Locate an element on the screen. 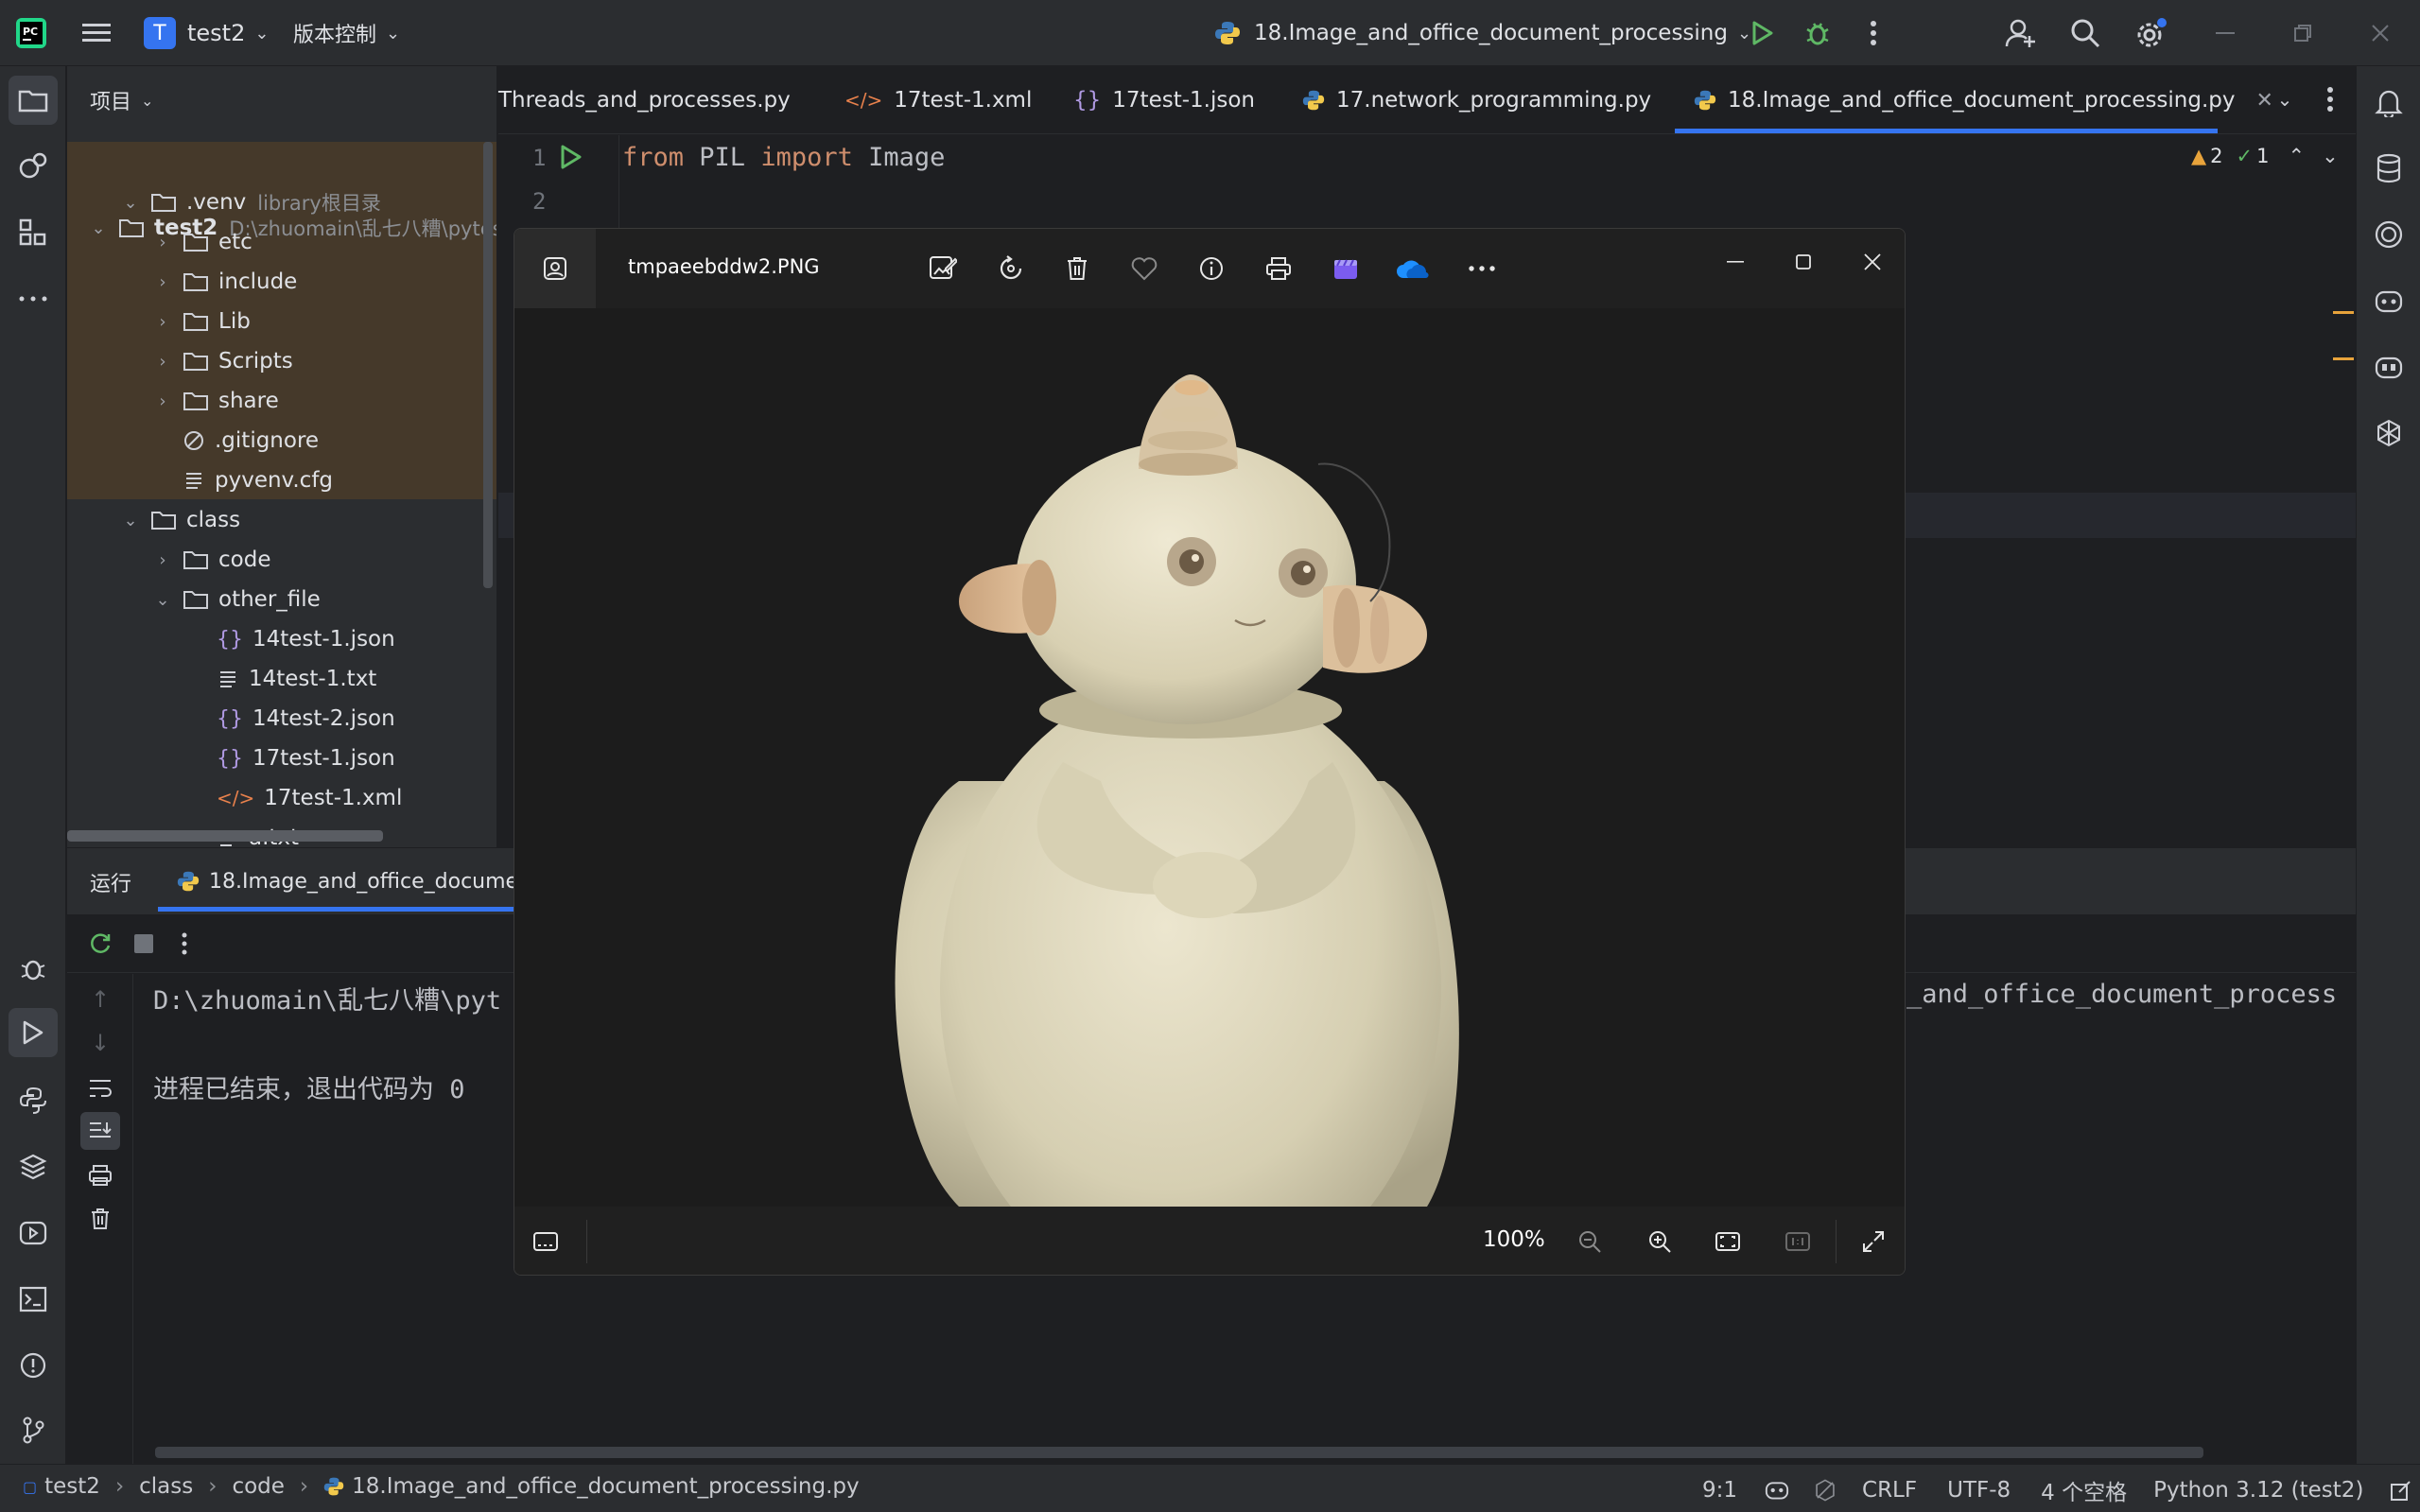 The height and width of the screenshot is (1512, 2420). chevron-down-icon: ⌄ is located at coordinates (2330, 156).